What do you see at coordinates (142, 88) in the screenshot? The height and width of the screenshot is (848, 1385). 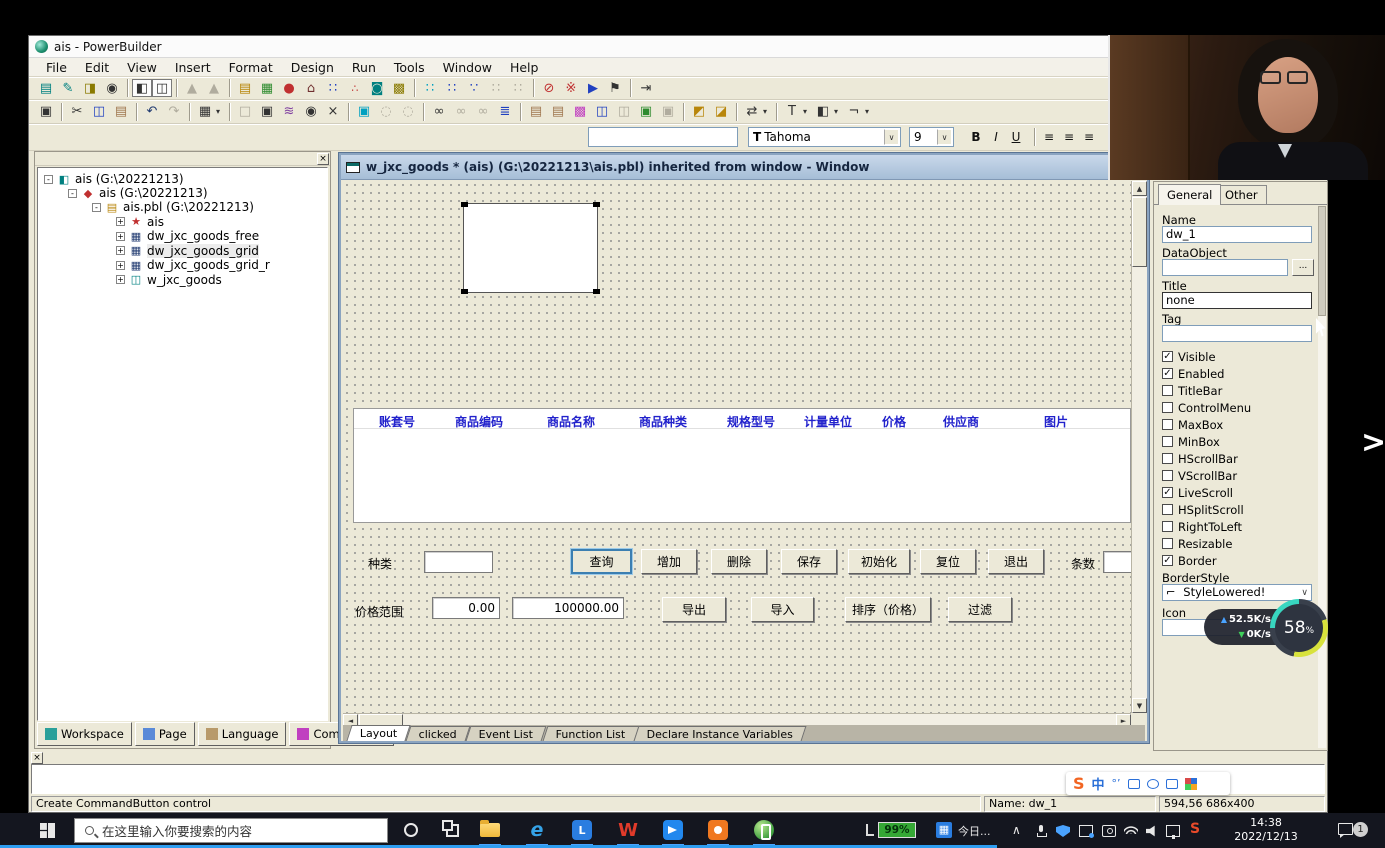 I see `system-tree-icon: ◧` at bounding box center [142, 88].